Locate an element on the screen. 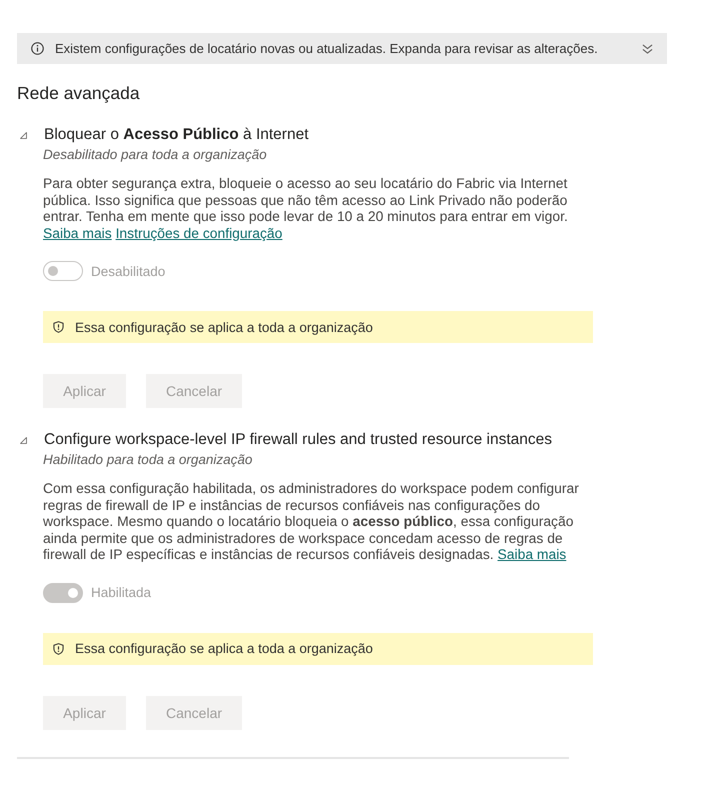  toggle-label: Desabilitado is located at coordinates (128, 271).